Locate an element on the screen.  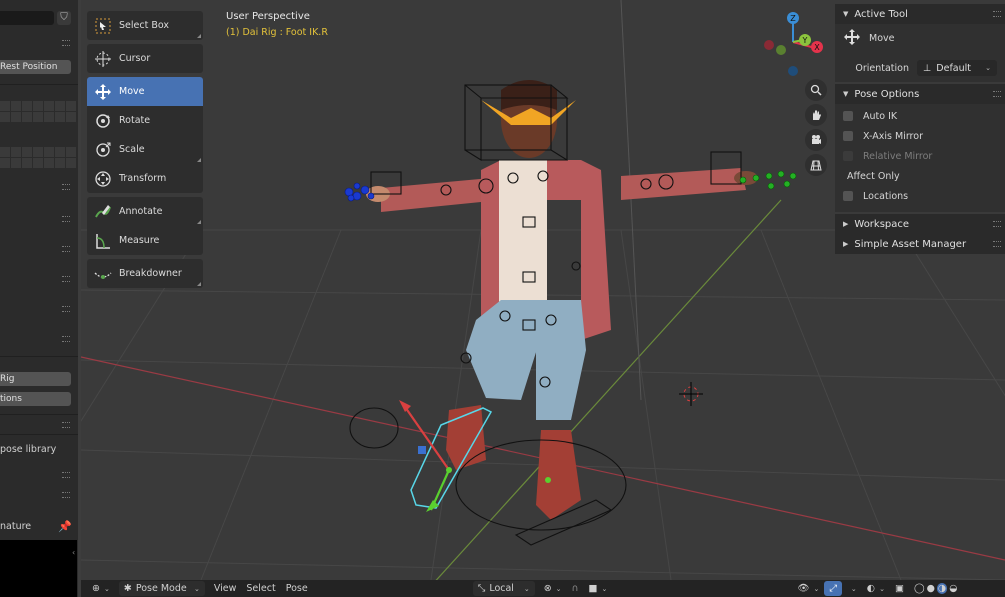
camera-icon is located at coordinates (816, 140).